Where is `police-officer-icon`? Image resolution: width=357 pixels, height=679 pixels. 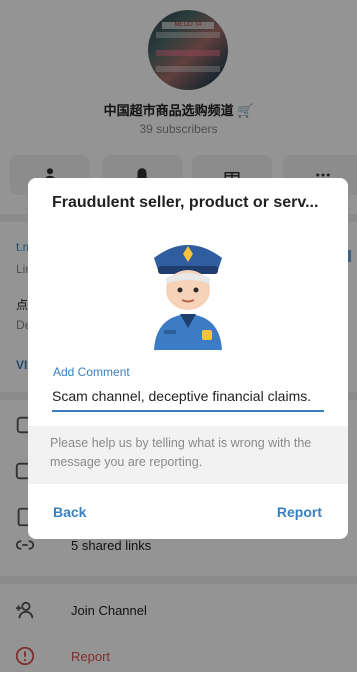
police-officer-icon is located at coordinates (188, 297).